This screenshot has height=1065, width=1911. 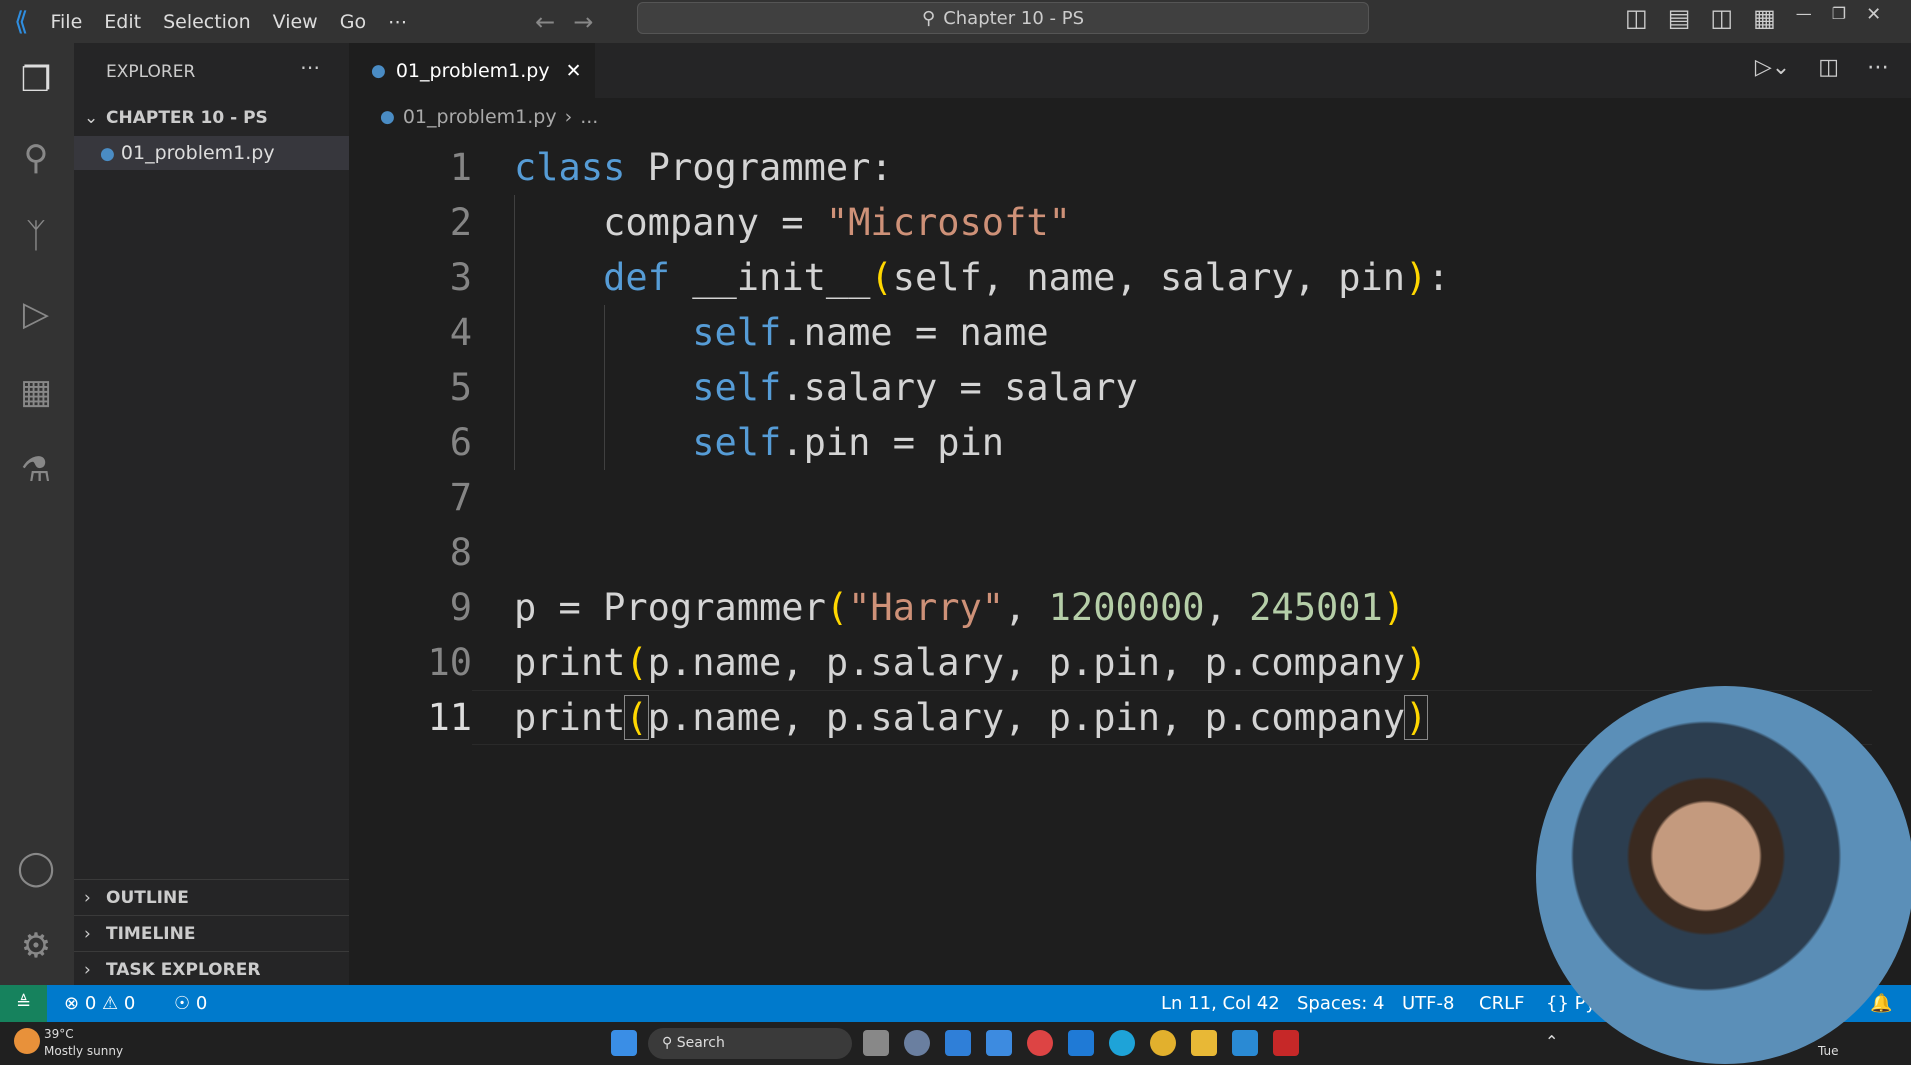 I want to click on split-editor-icon: ◫, so click(x=1828, y=67).